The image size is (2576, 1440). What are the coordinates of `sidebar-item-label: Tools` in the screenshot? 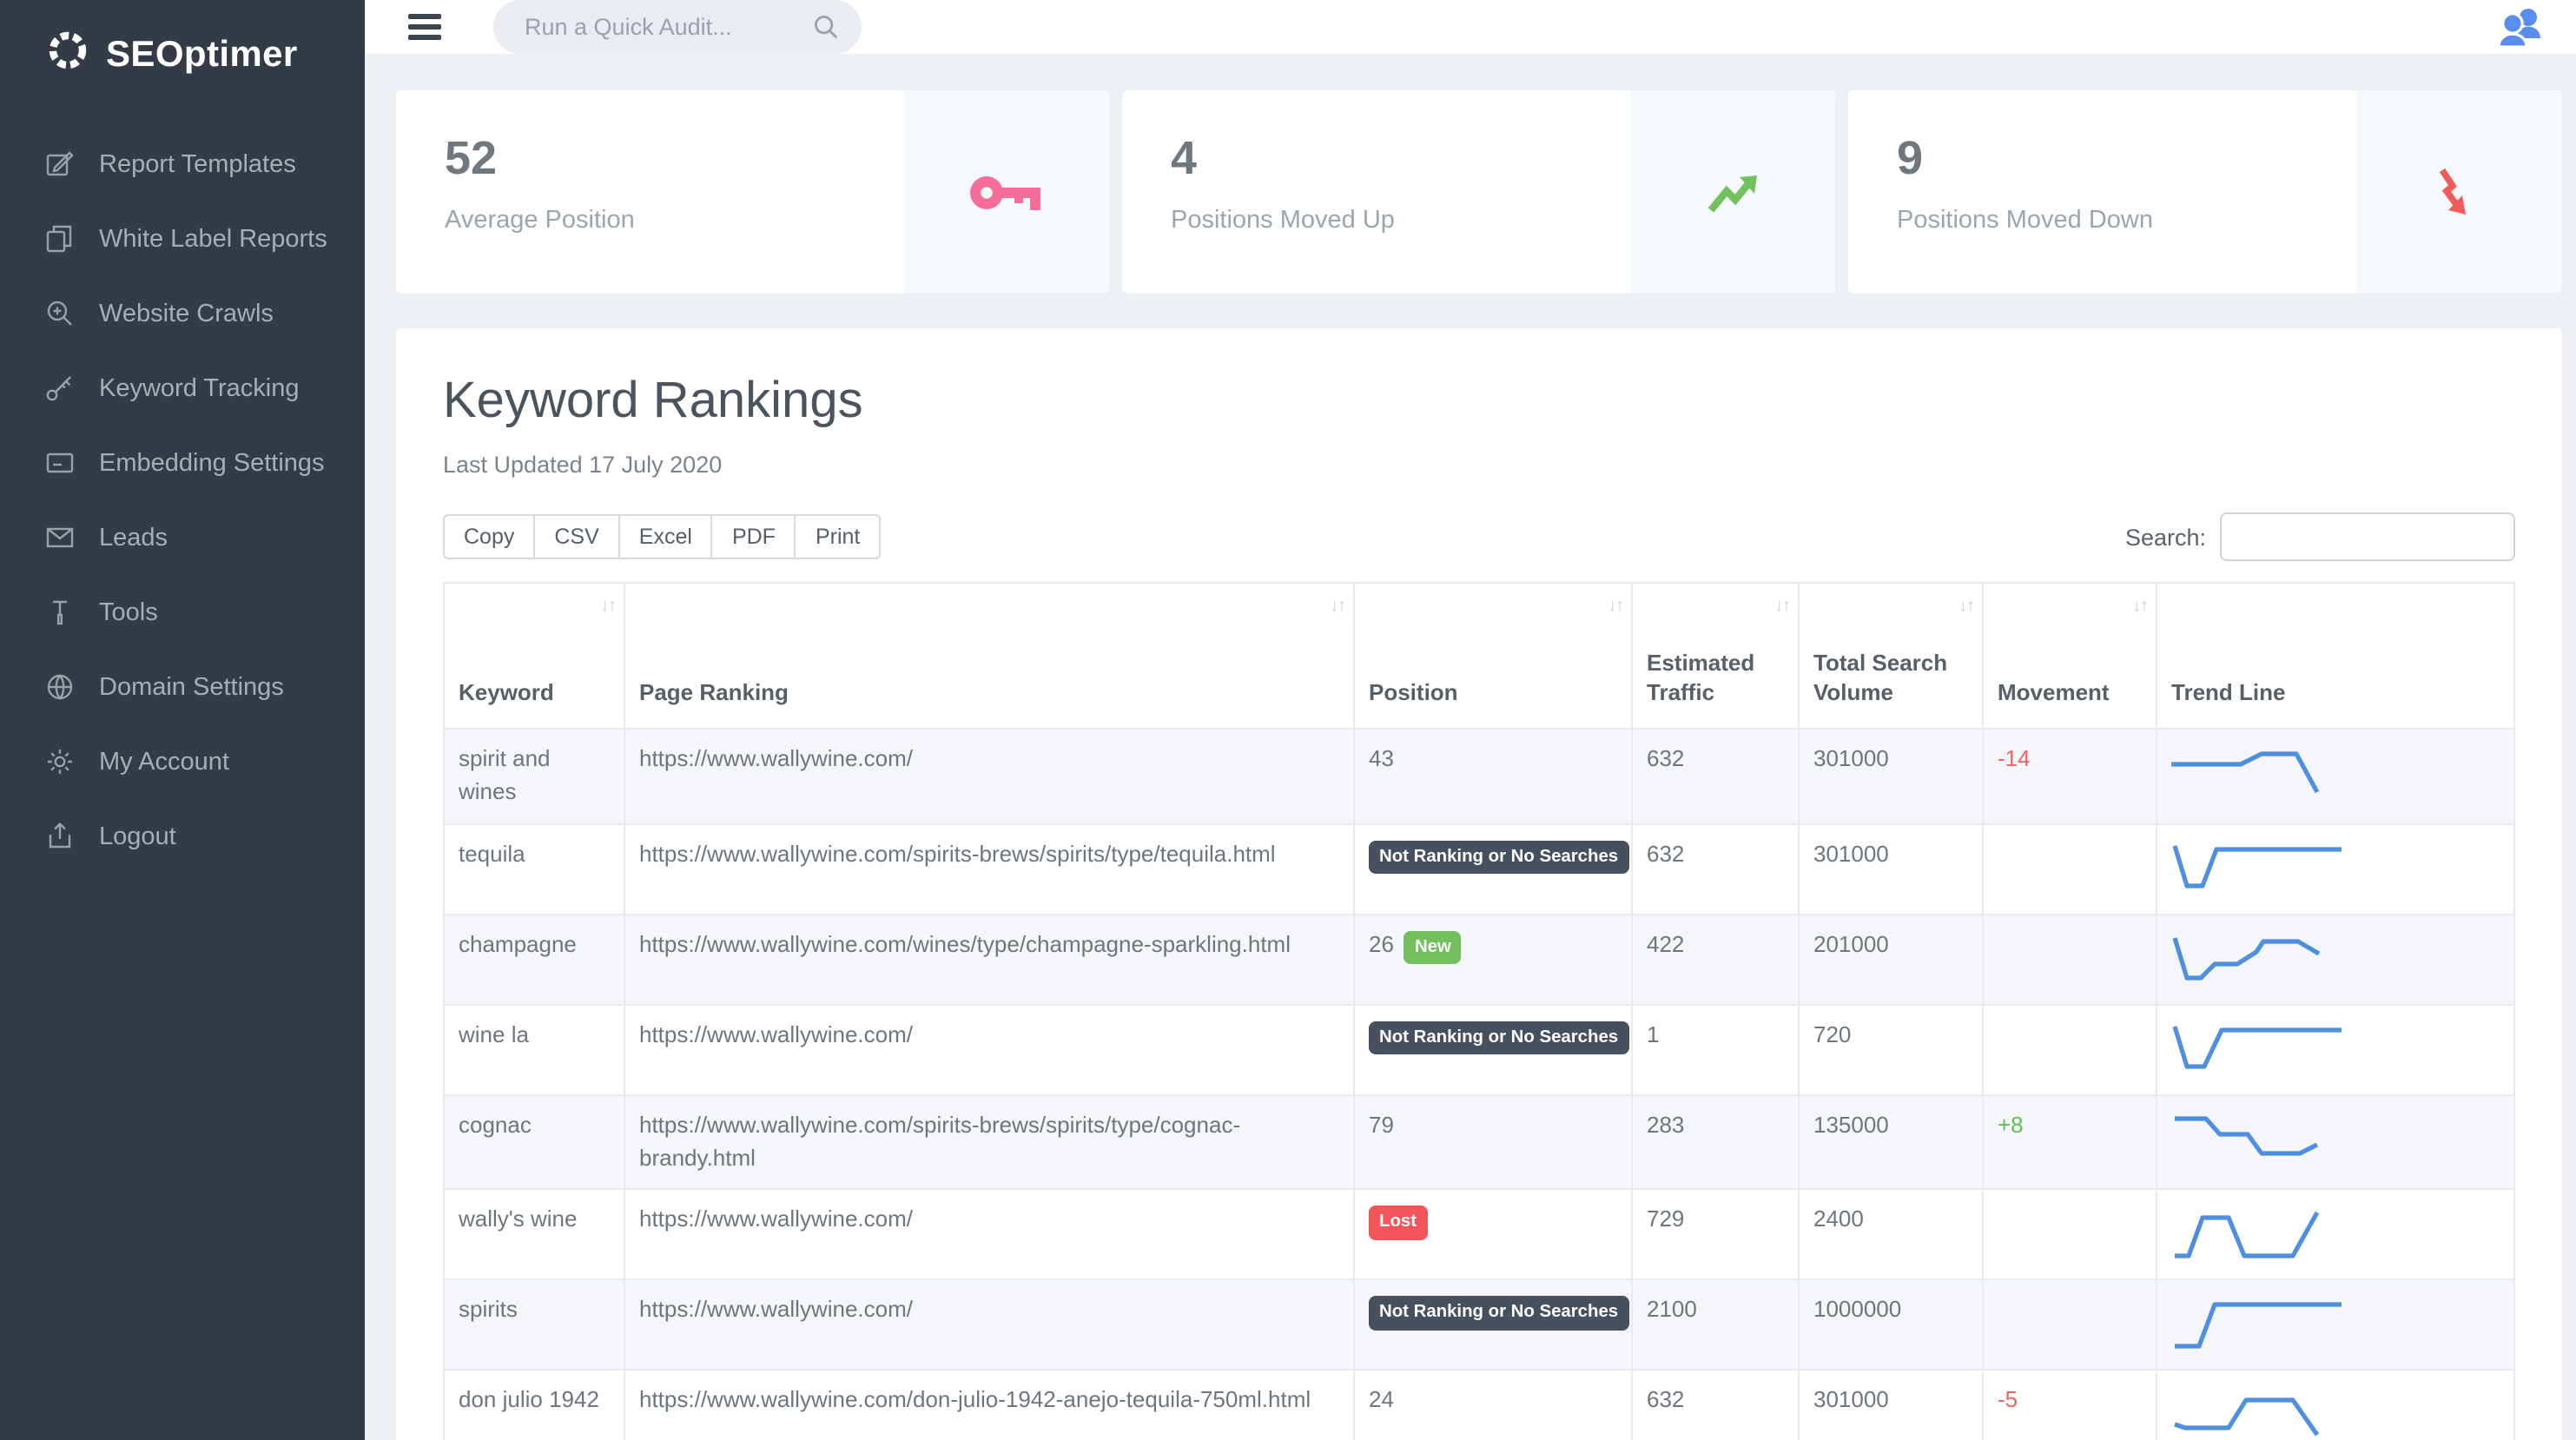 It's located at (128, 612).